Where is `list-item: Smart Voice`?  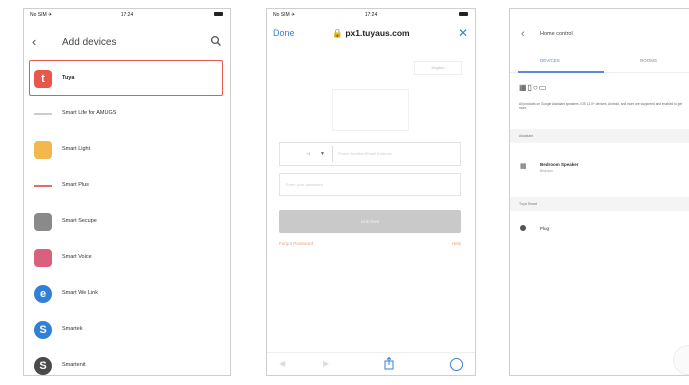
list-item: Smart Voice is located at coordinates (127, 258).